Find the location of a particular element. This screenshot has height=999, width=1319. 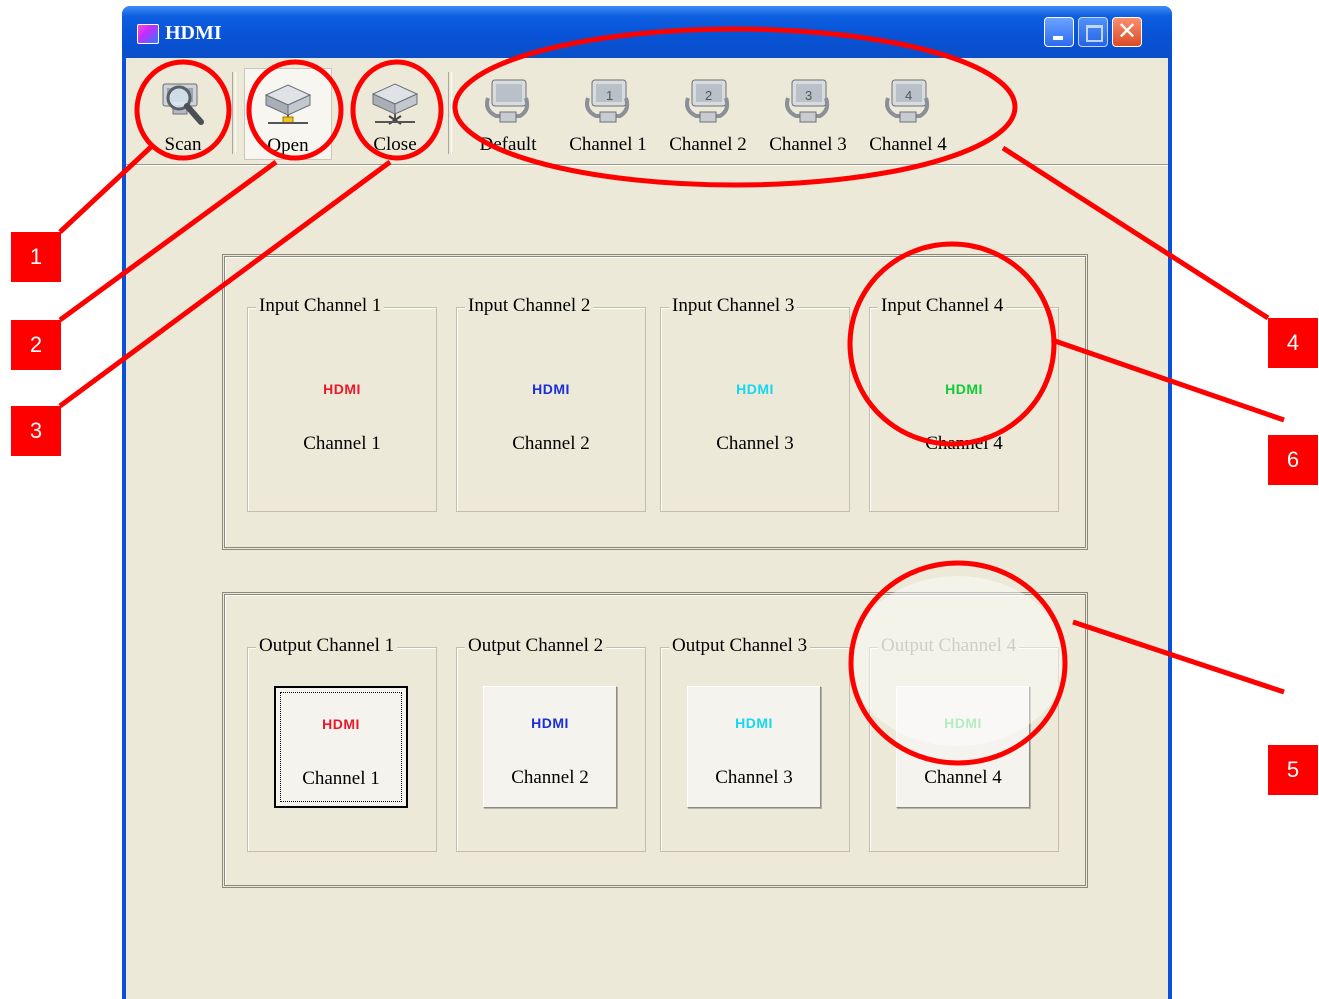

input-channel-3-name: Channel 3 is located at coordinates (755, 443).